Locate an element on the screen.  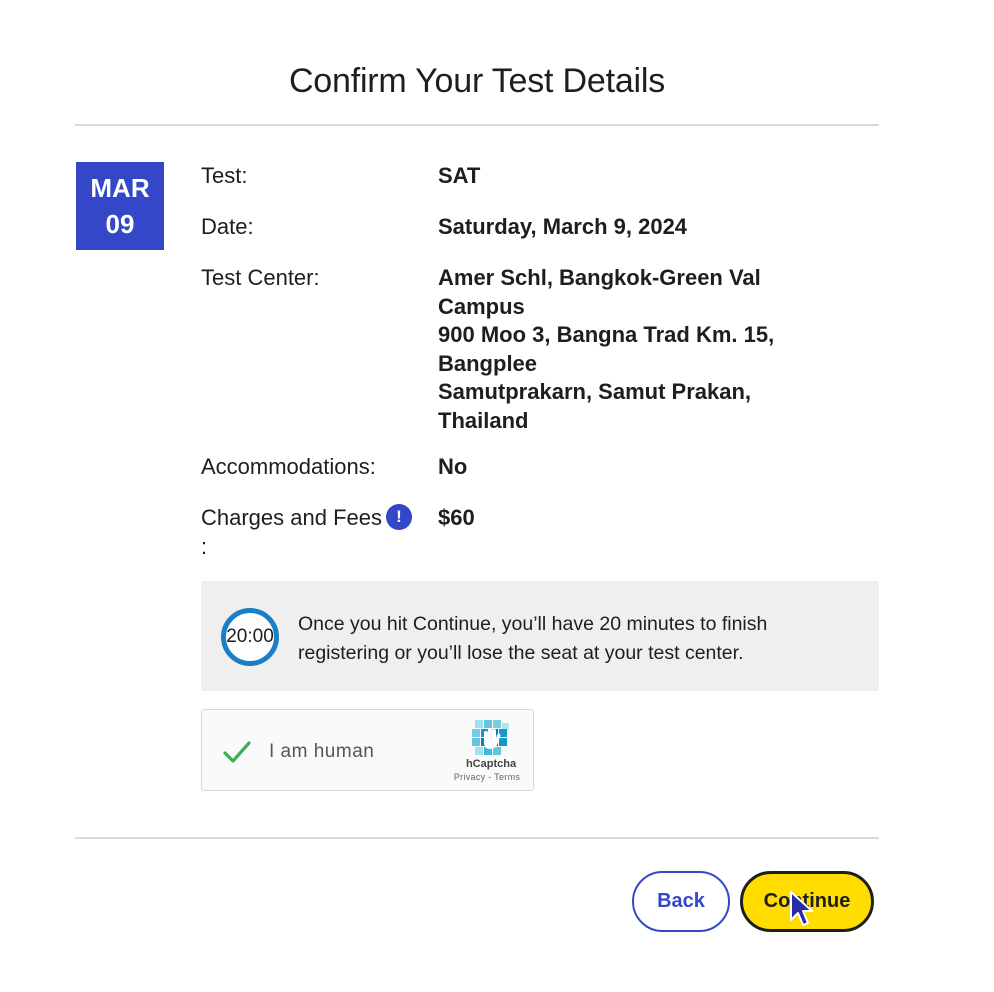
test-label: Test: is located at coordinates (224, 175).